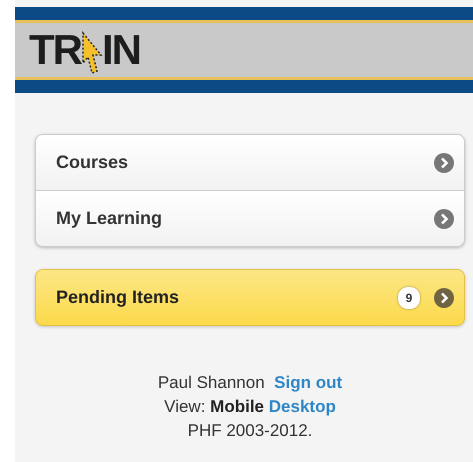  What do you see at coordinates (92, 53) in the screenshot?
I see `cursor-icon` at bounding box center [92, 53].